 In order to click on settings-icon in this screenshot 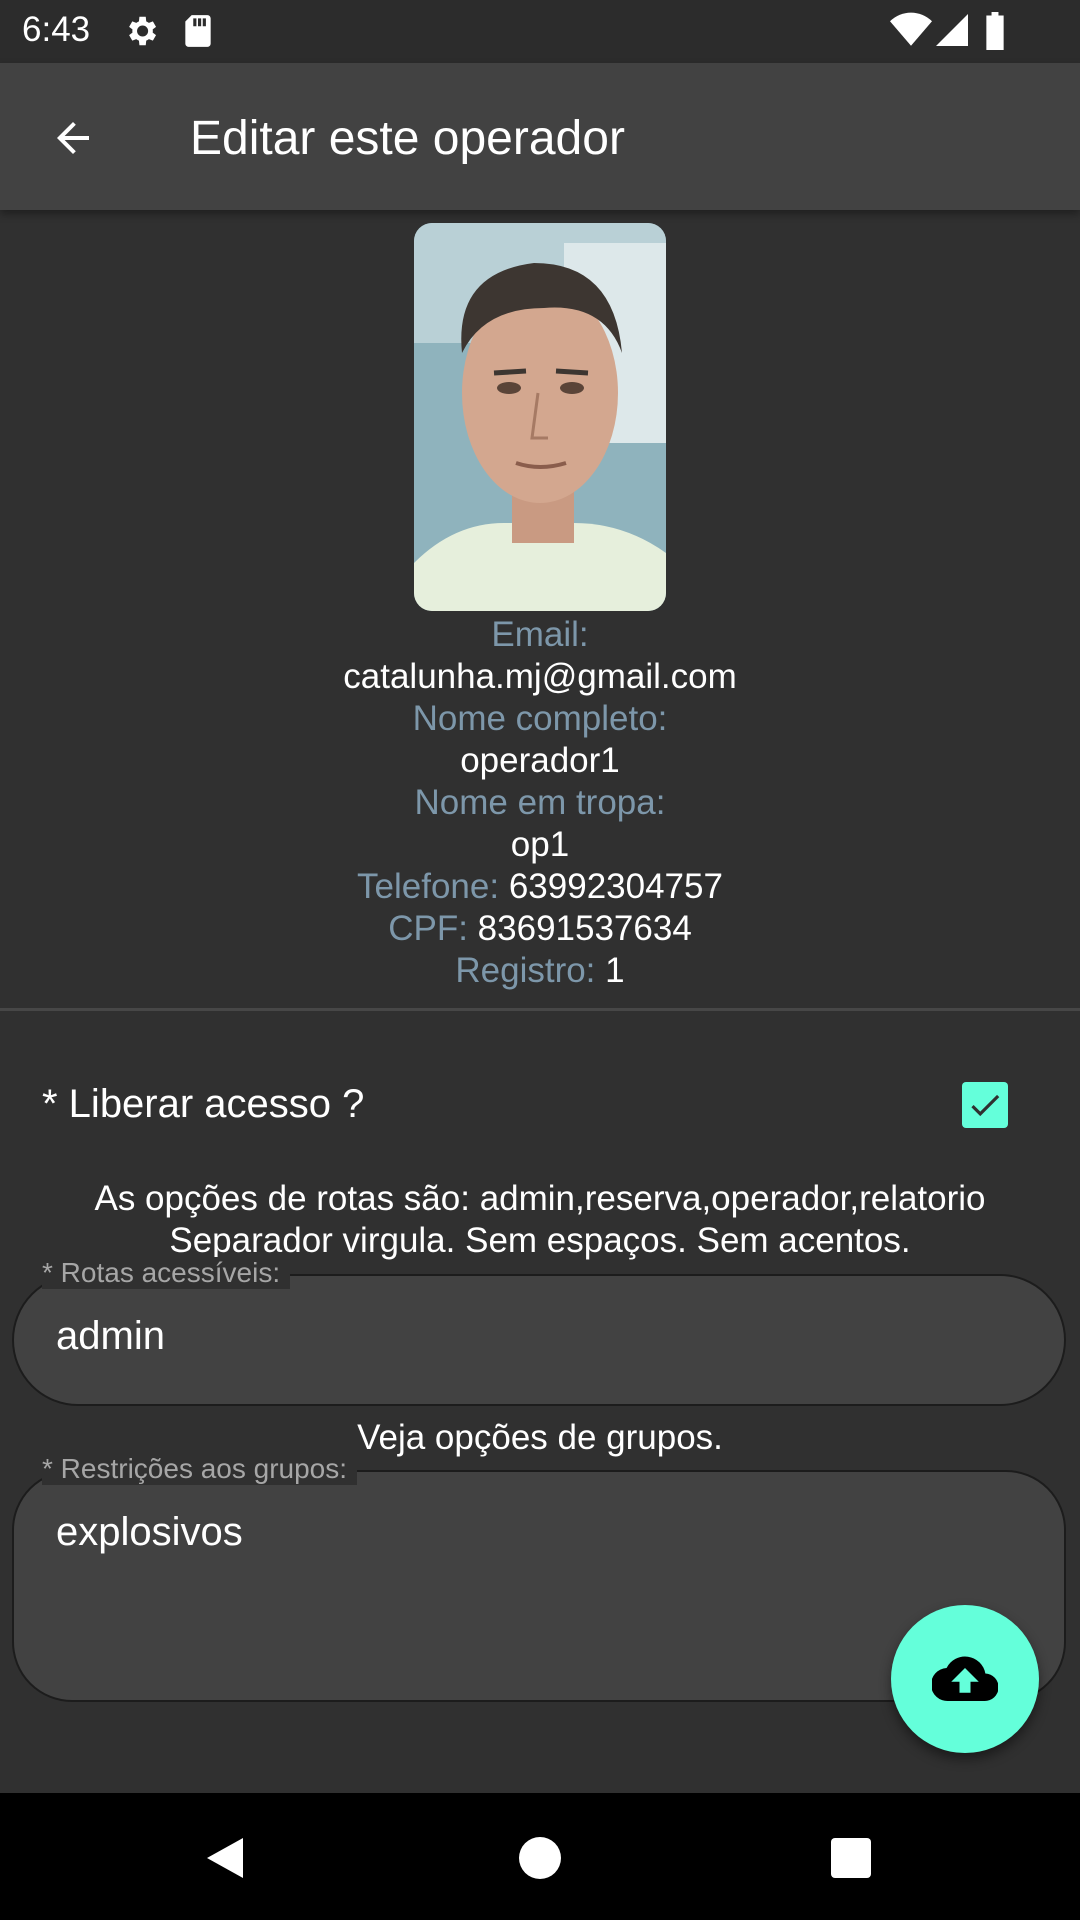, I will do `click(141, 33)`.